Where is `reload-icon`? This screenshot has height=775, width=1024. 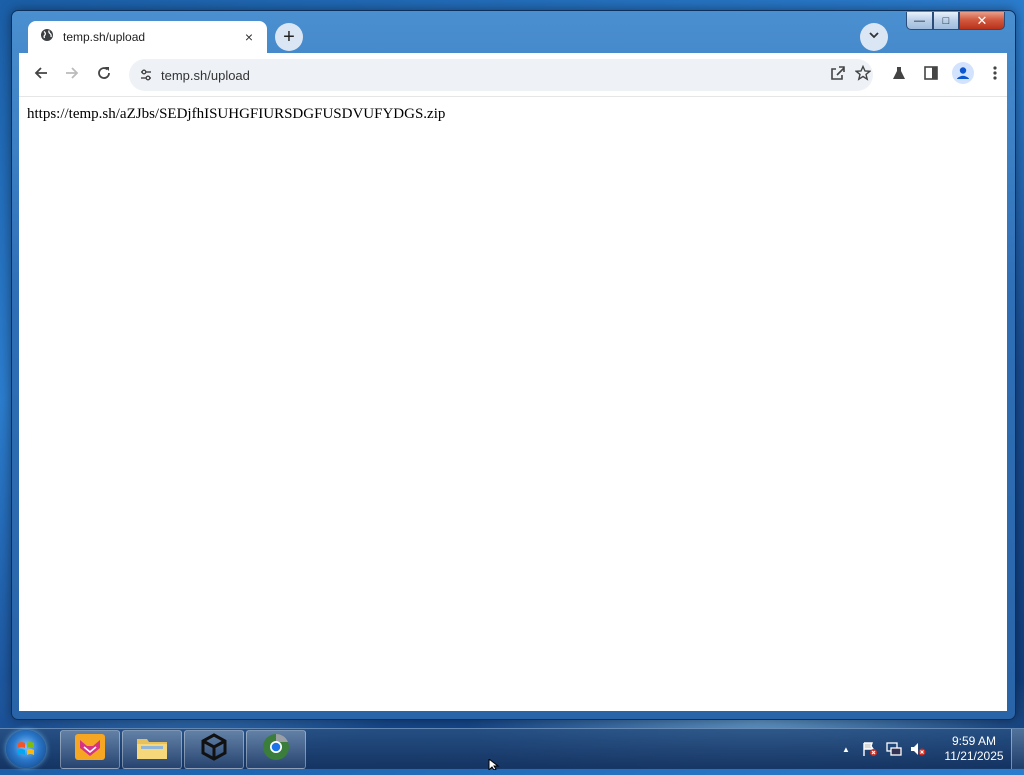 reload-icon is located at coordinates (104, 75).